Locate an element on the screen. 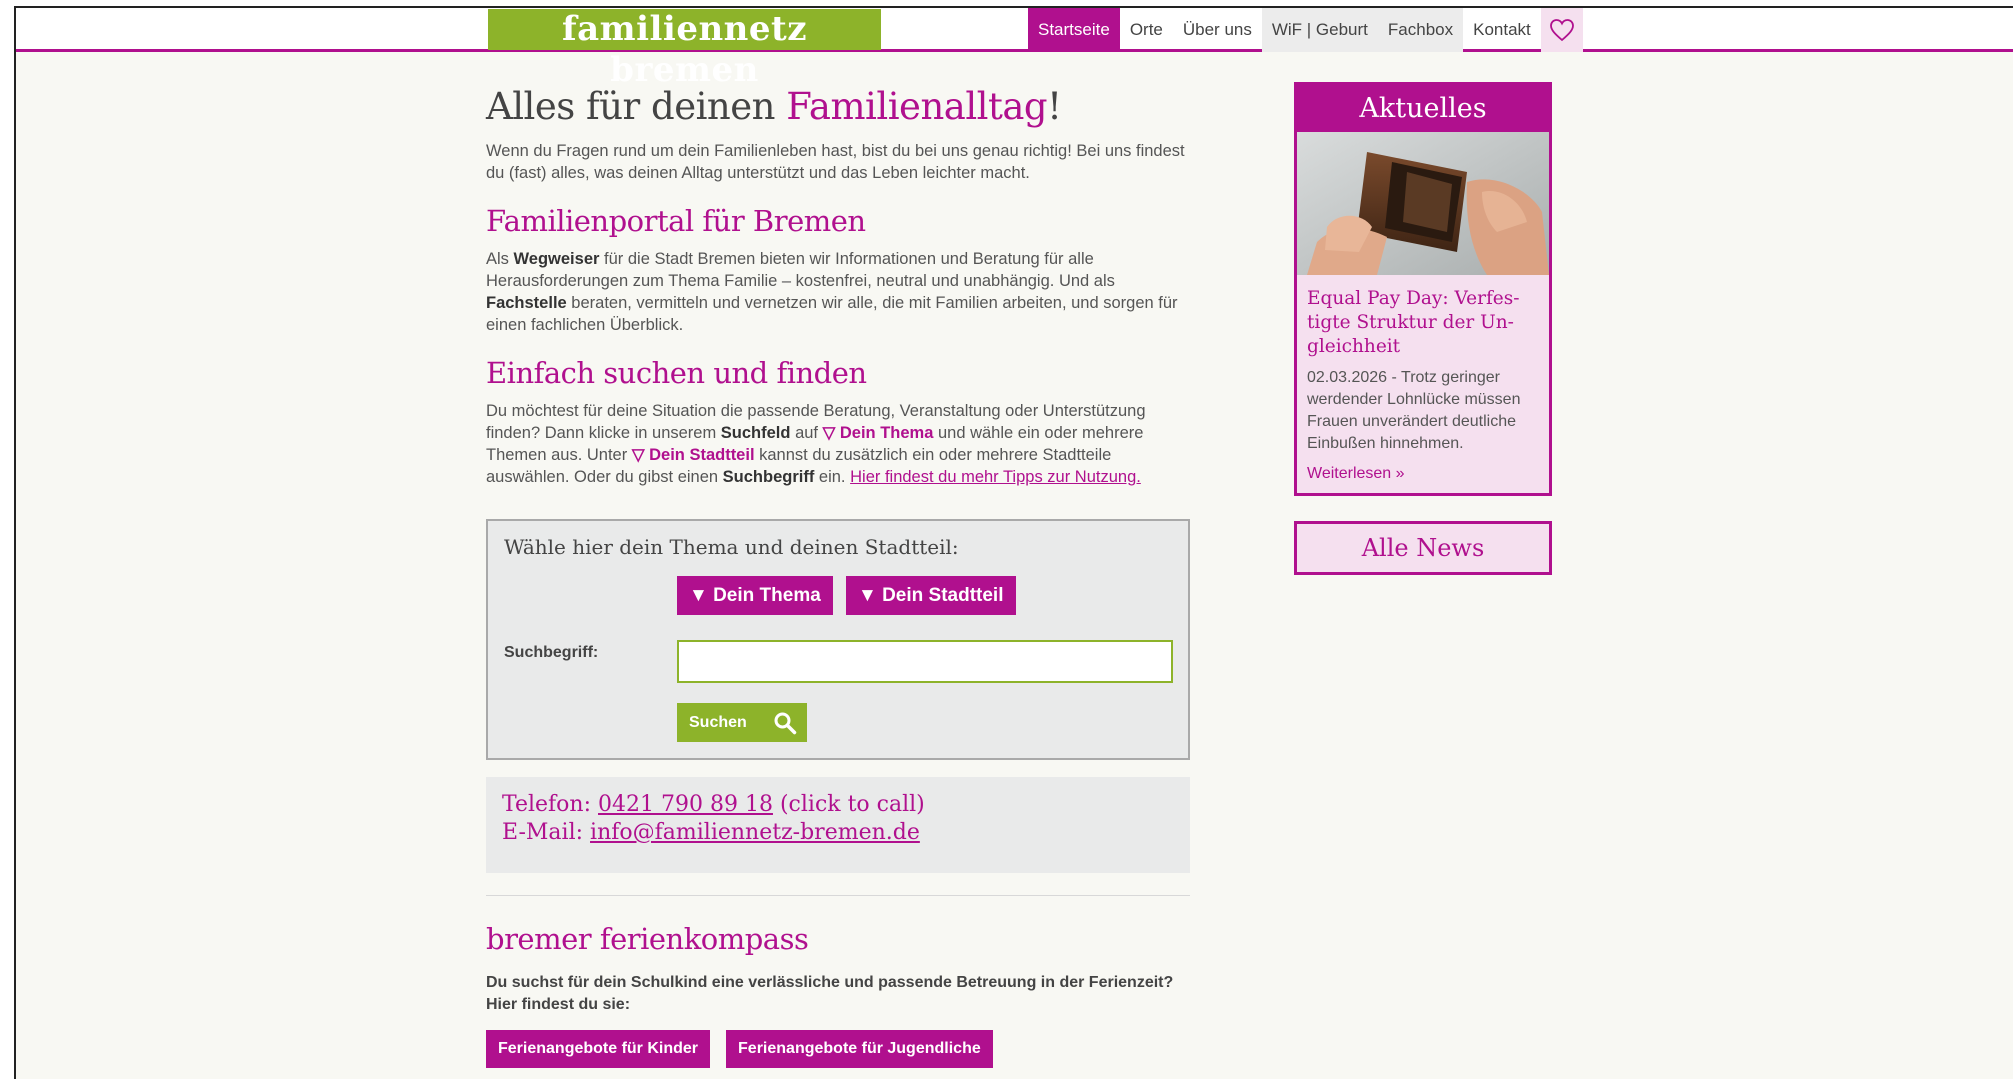 The height and width of the screenshot is (1079, 2013). nav-item-startseite: Startseite is located at coordinates (1074, 30).